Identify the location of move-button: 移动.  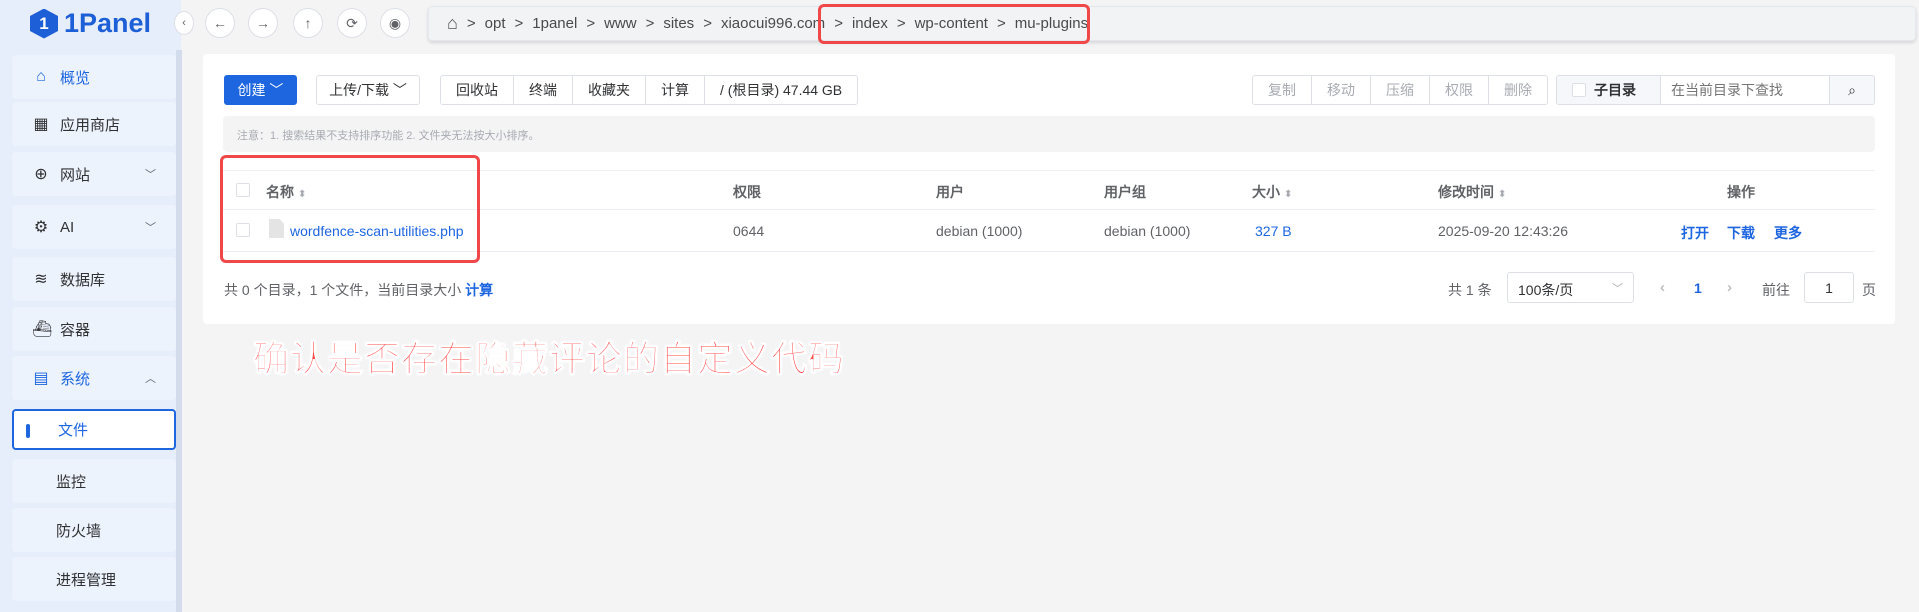
(1341, 90).